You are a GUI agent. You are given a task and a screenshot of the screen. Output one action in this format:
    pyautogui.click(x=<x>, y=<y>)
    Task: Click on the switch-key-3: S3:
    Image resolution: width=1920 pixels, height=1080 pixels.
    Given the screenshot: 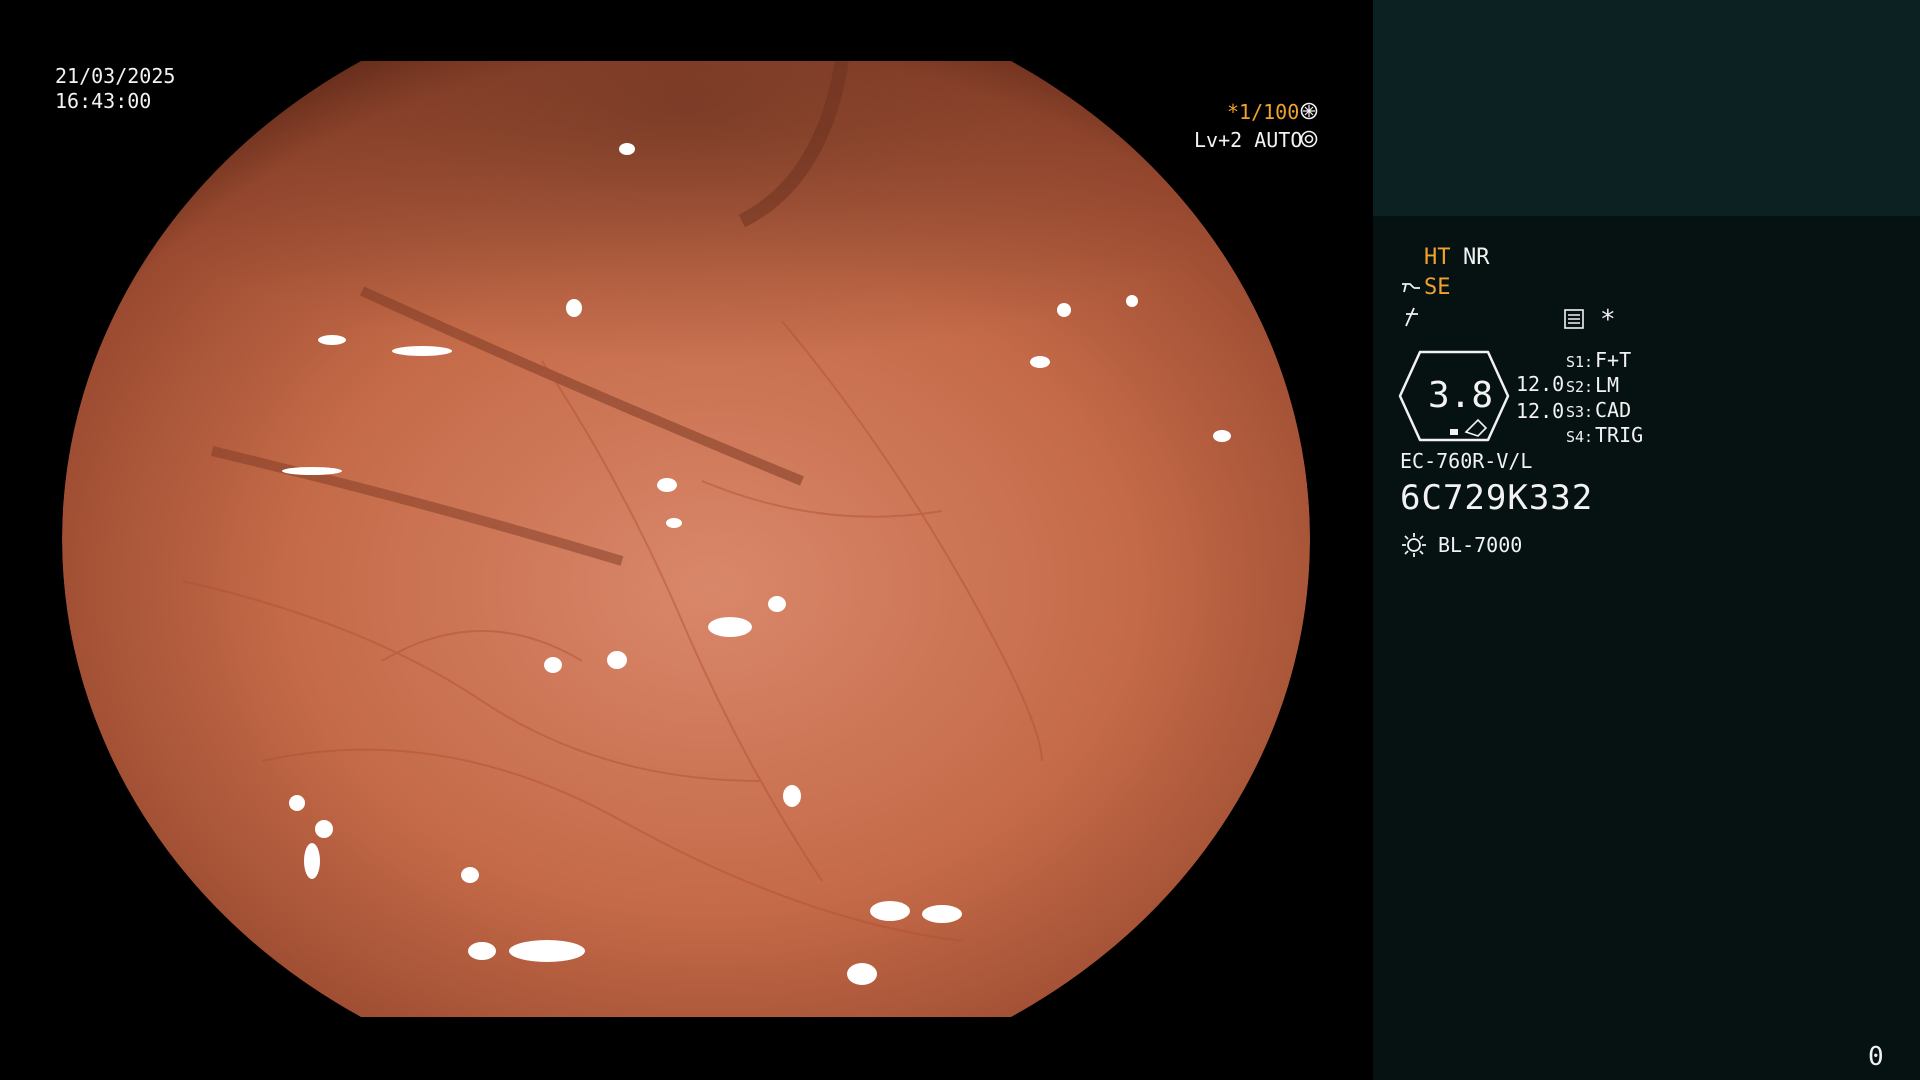 What is the action you would take?
    pyautogui.click(x=1580, y=412)
    